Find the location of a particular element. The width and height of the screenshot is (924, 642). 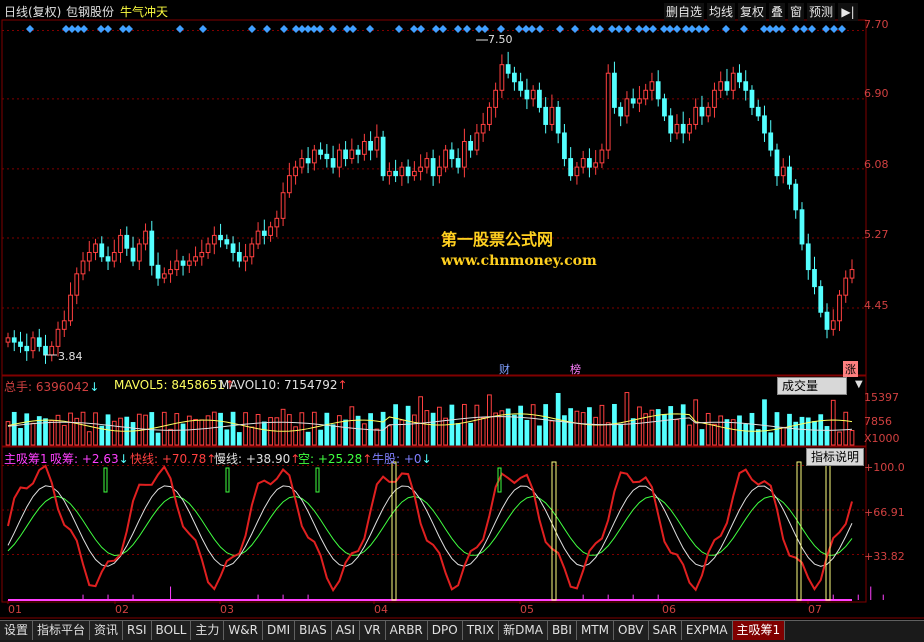

tab-0: 设置 is located at coordinates (17, 630).